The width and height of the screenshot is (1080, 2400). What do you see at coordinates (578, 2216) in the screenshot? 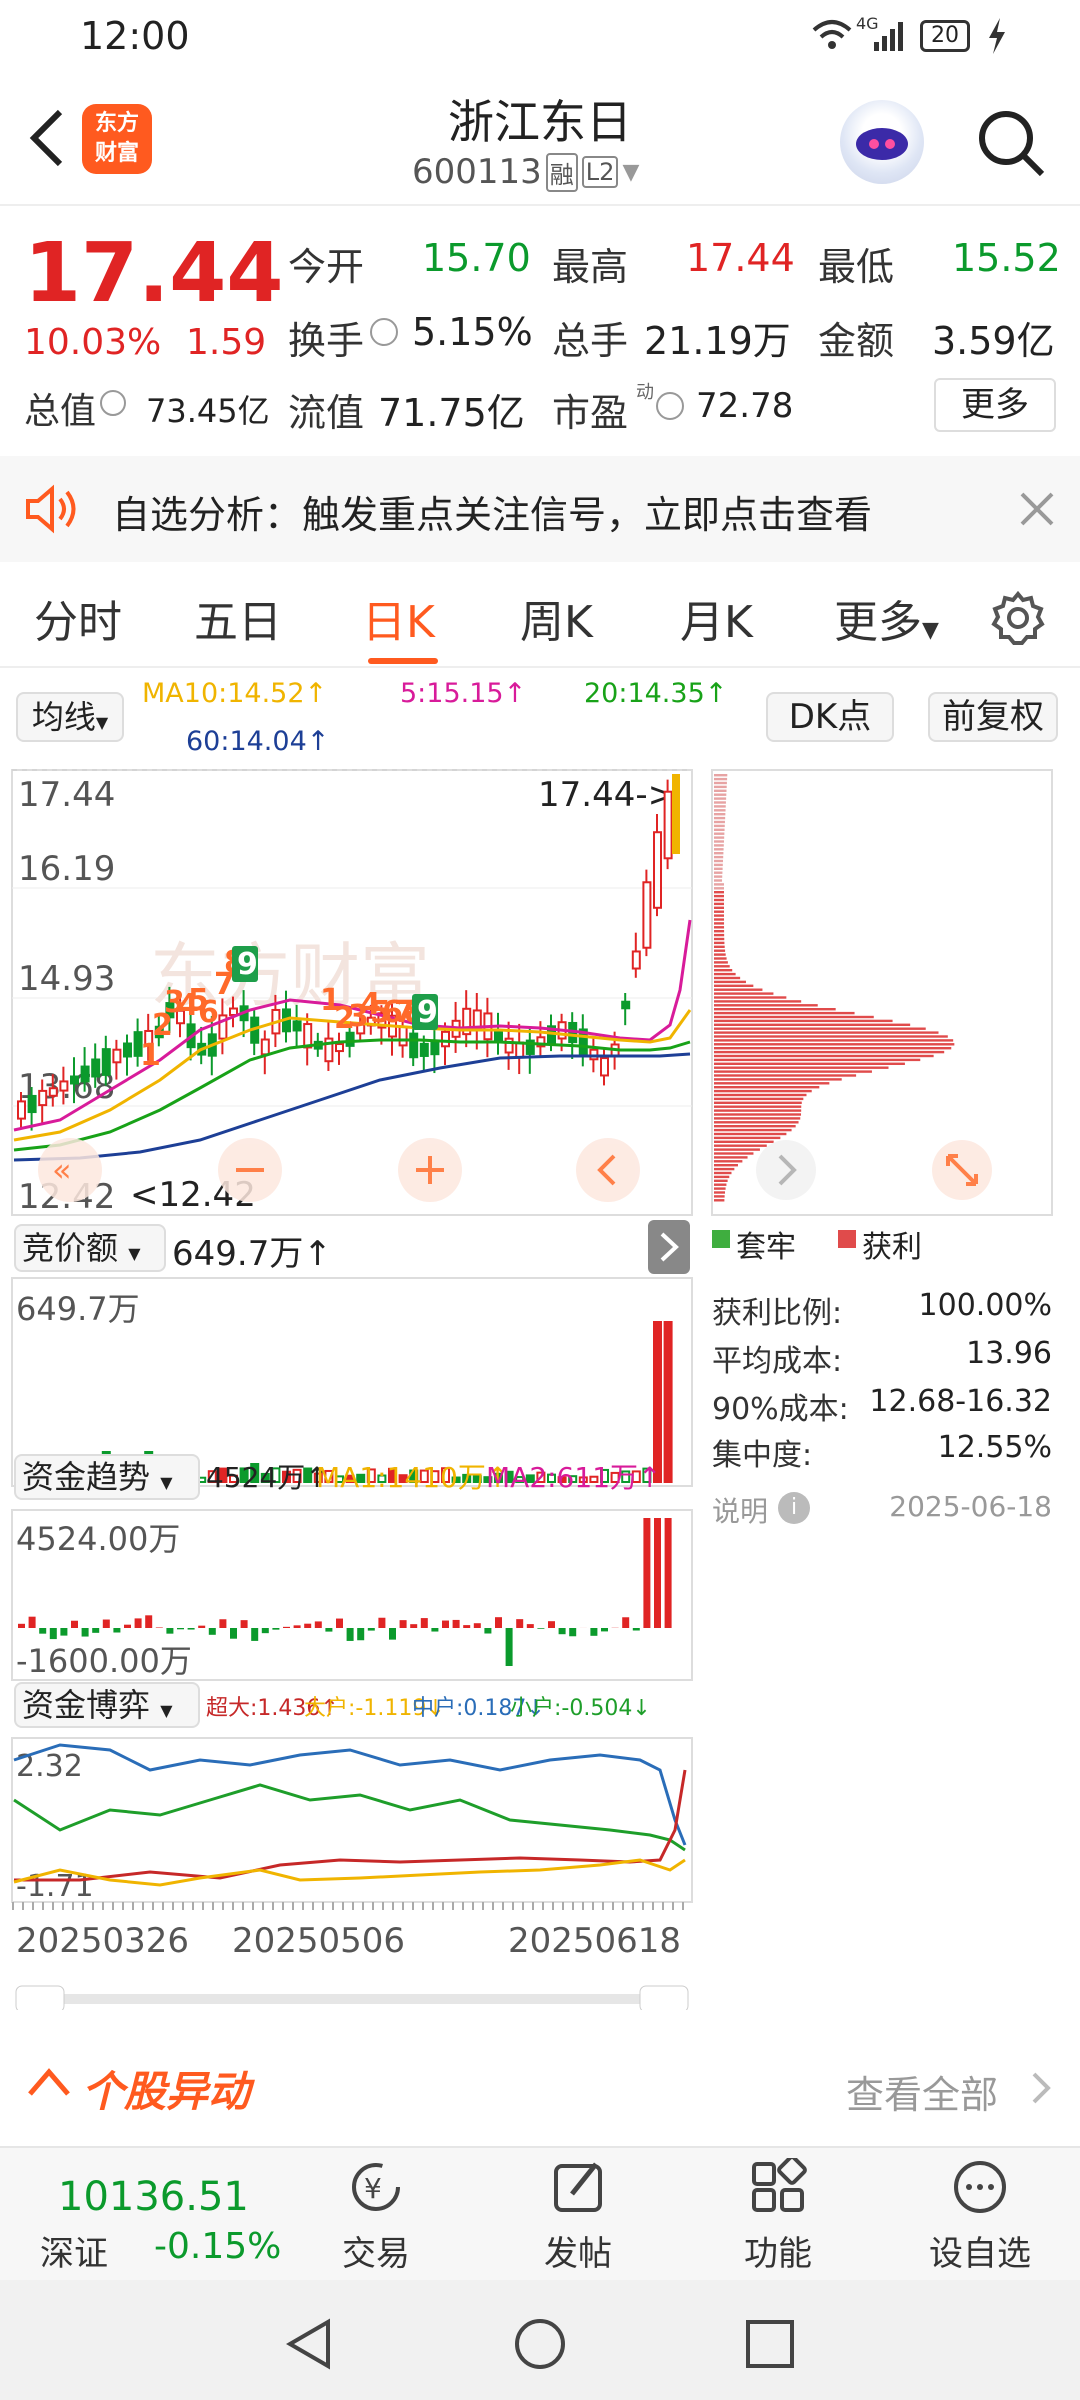
I see `nav-post: 发帖` at bounding box center [578, 2216].